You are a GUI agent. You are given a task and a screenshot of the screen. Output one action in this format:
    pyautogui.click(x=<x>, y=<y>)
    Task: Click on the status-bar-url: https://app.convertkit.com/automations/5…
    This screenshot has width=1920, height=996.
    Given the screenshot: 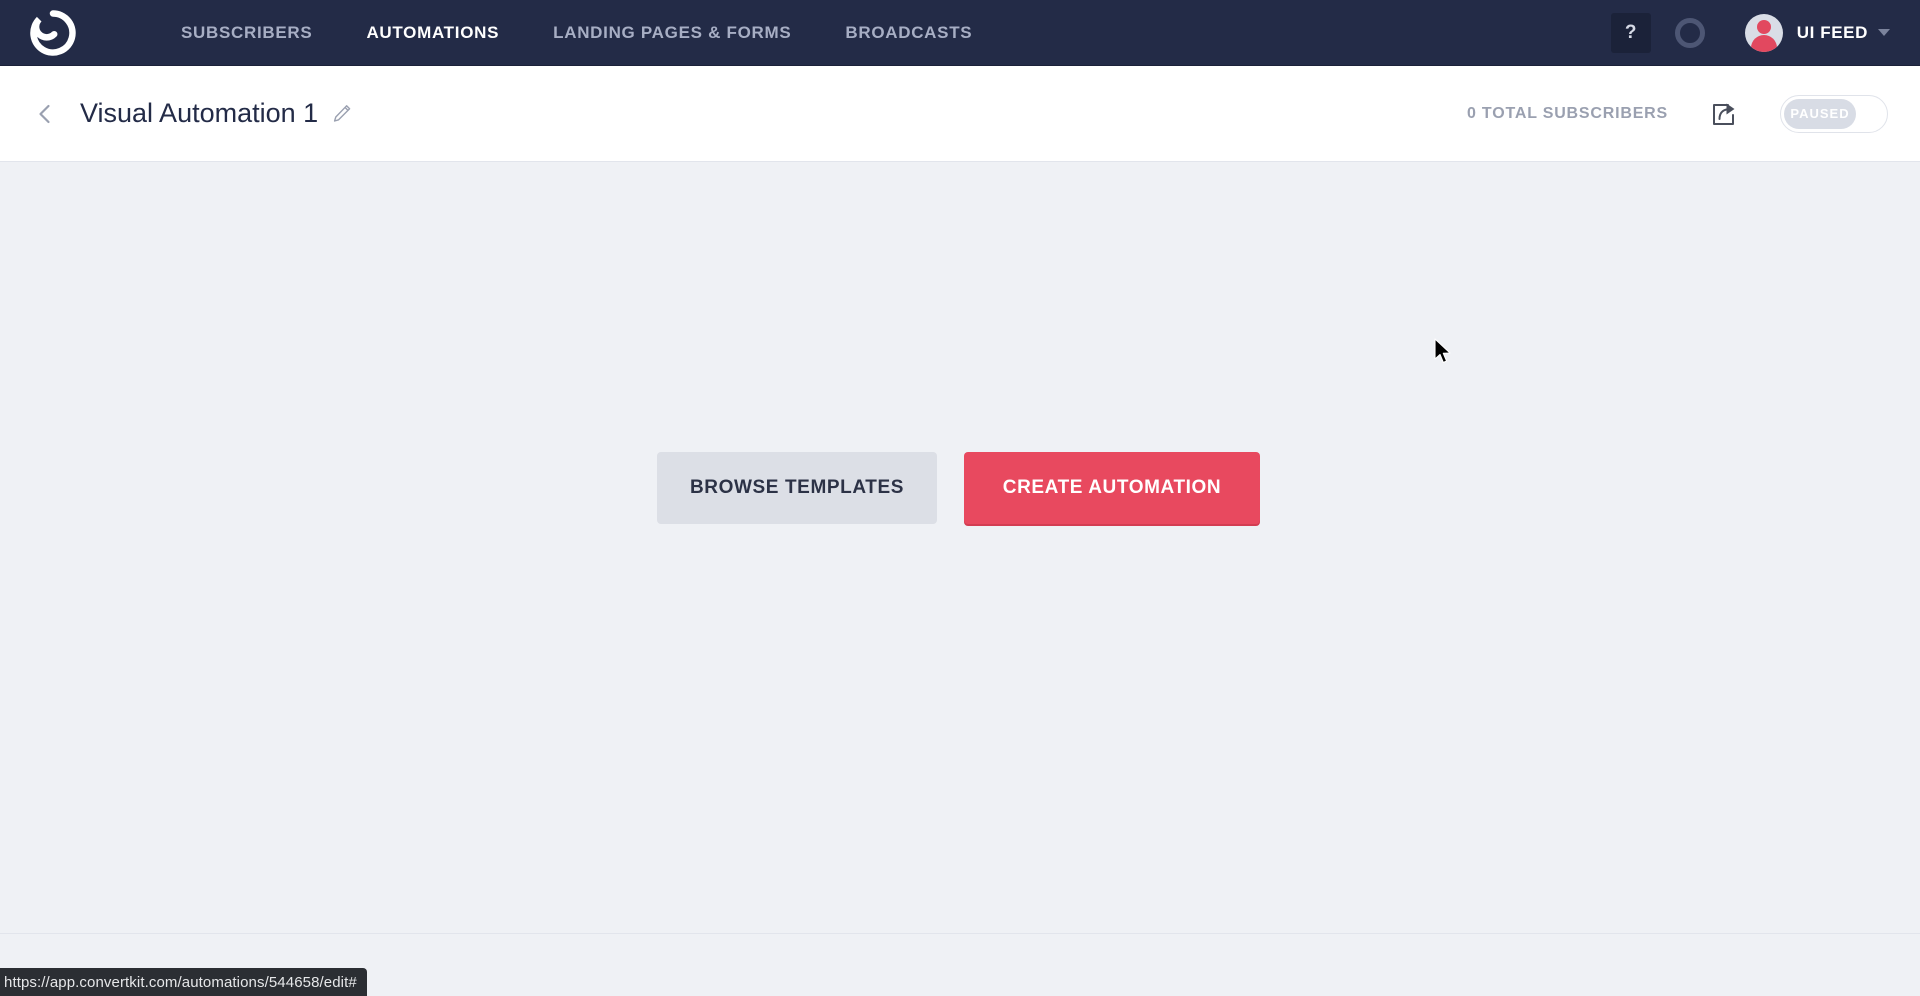 What is the action you would take?
    pyautogui.click(x=183, y=982)
    